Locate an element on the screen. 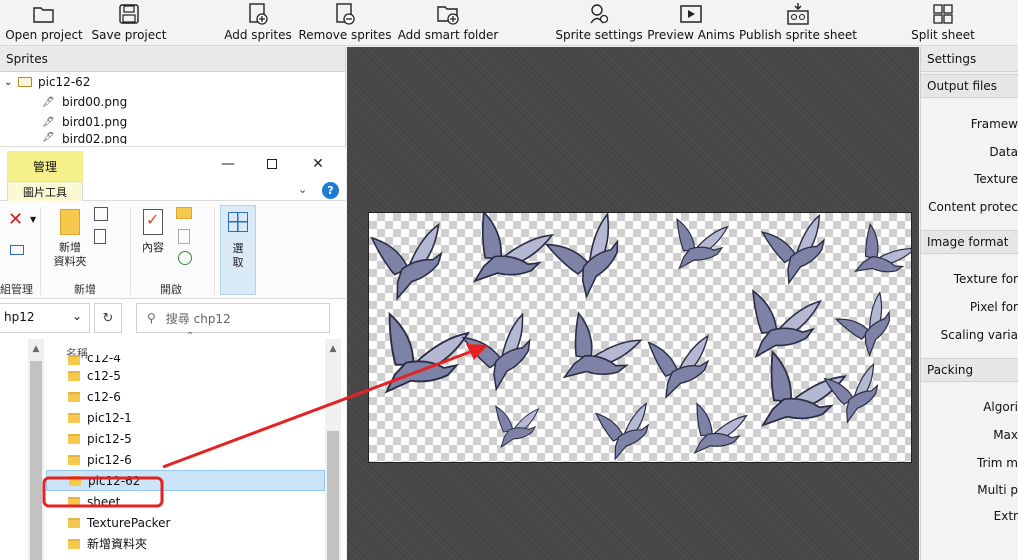 The height and width of the screenshot is (560, 1018). remove-sprites-button: Remove sprites is located at coordinates (345, 23).